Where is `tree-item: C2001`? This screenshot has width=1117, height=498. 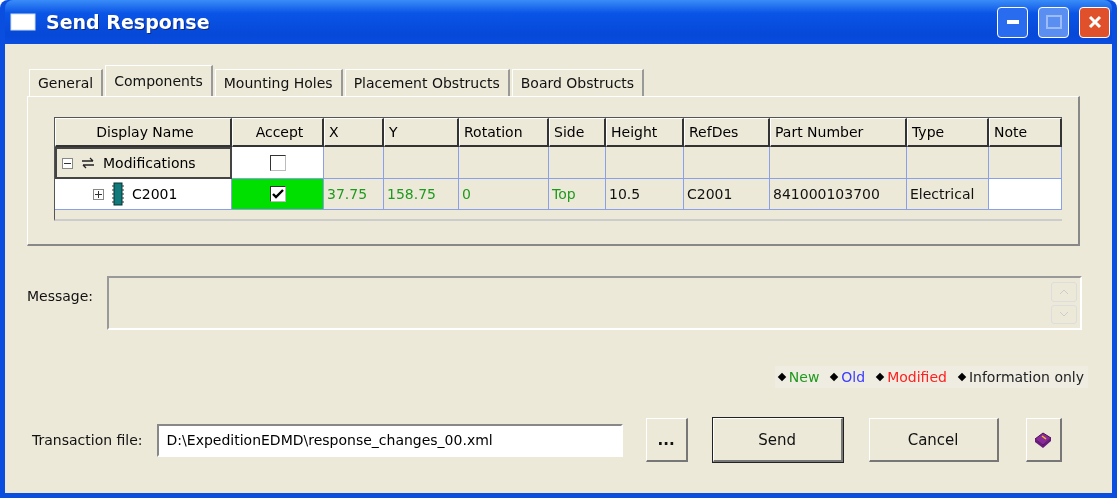 tree-item: C2001 is located at coordinates (143, 194).